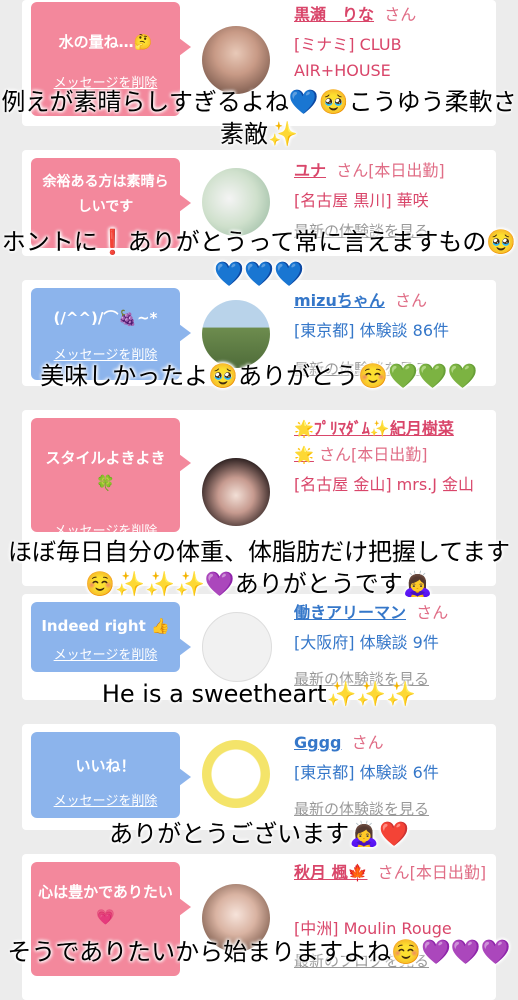 Image resolution: width=518 pixels, height=1000 pixels. What do you see at coordinates (318, 742) in the screenshot?
I see `user-name-link: Gggg` at bounding box center [318, 742].